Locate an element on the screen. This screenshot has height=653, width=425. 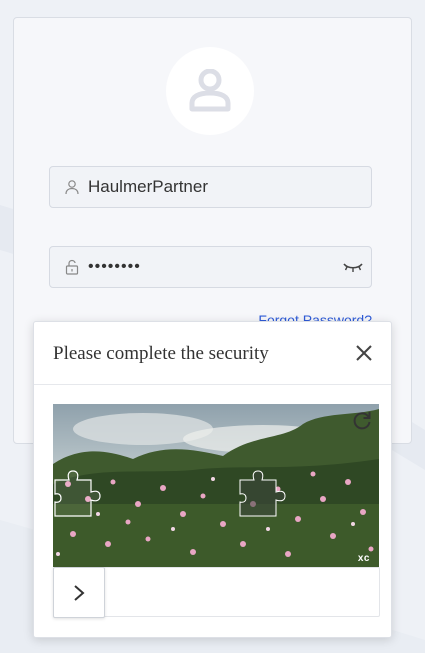
eye-closed-icon is located at coordinates (353, 267).